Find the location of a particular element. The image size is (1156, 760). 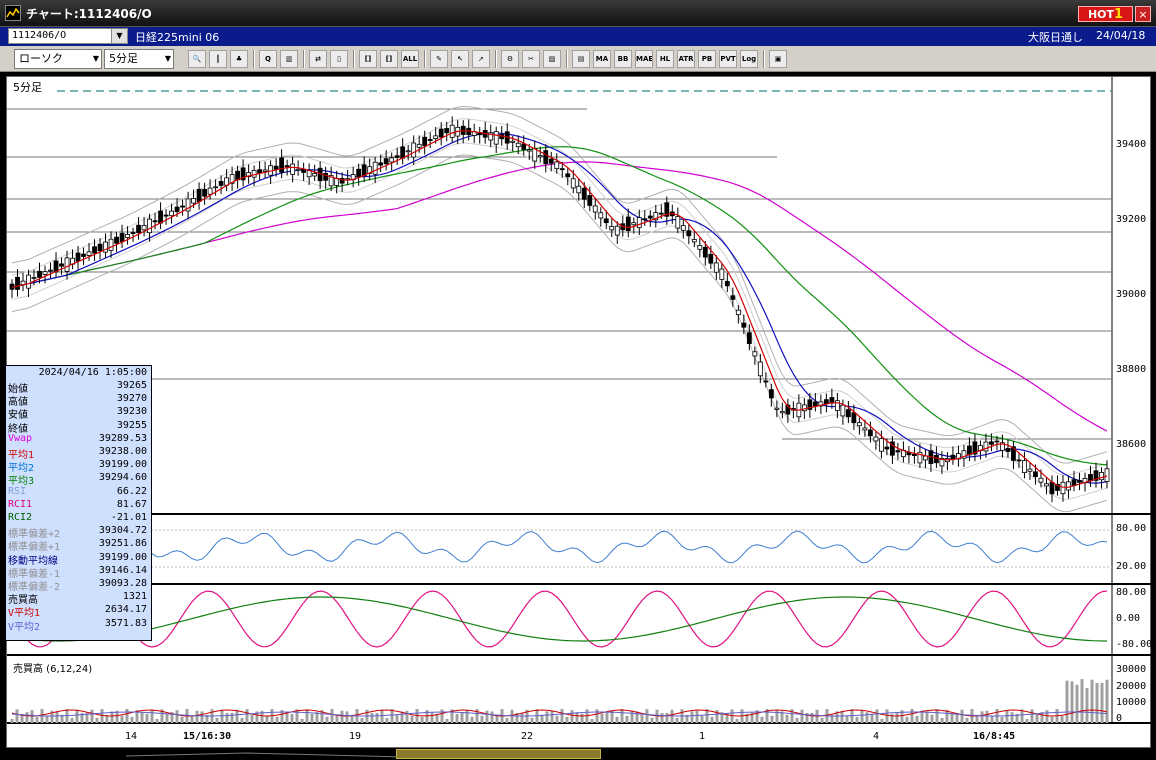

layout-button: ▣ is located at coordinates (778, 59).